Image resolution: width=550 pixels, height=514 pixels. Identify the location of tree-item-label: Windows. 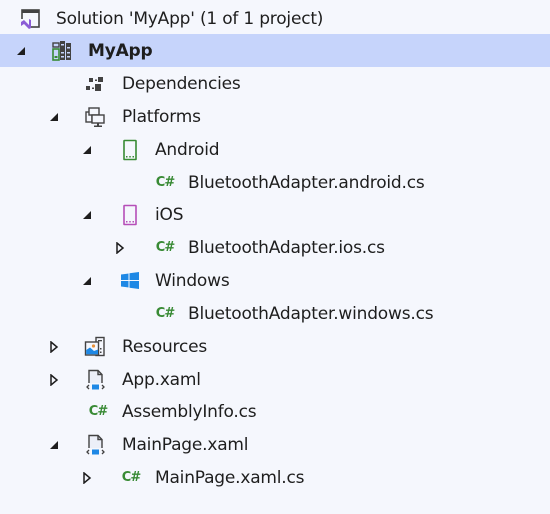
(192, 280).